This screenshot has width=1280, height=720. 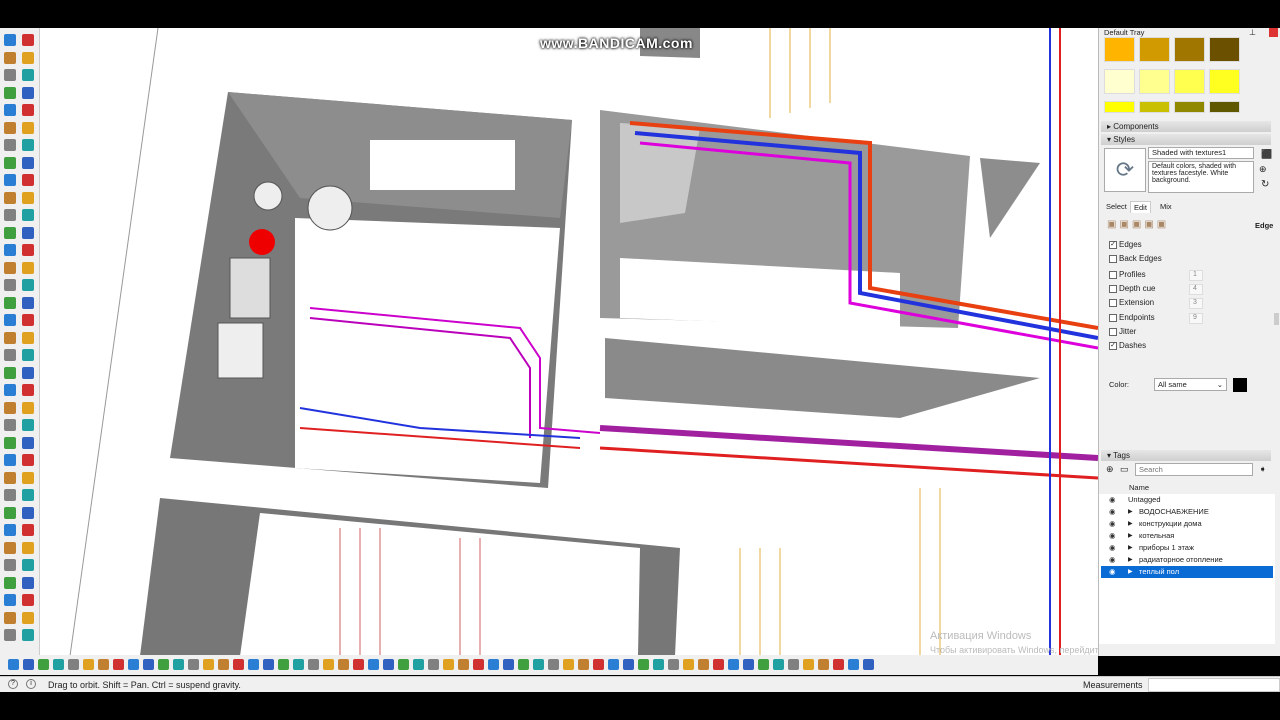 I want to click on option-value-input: 1, so click(x=1196, y=275).